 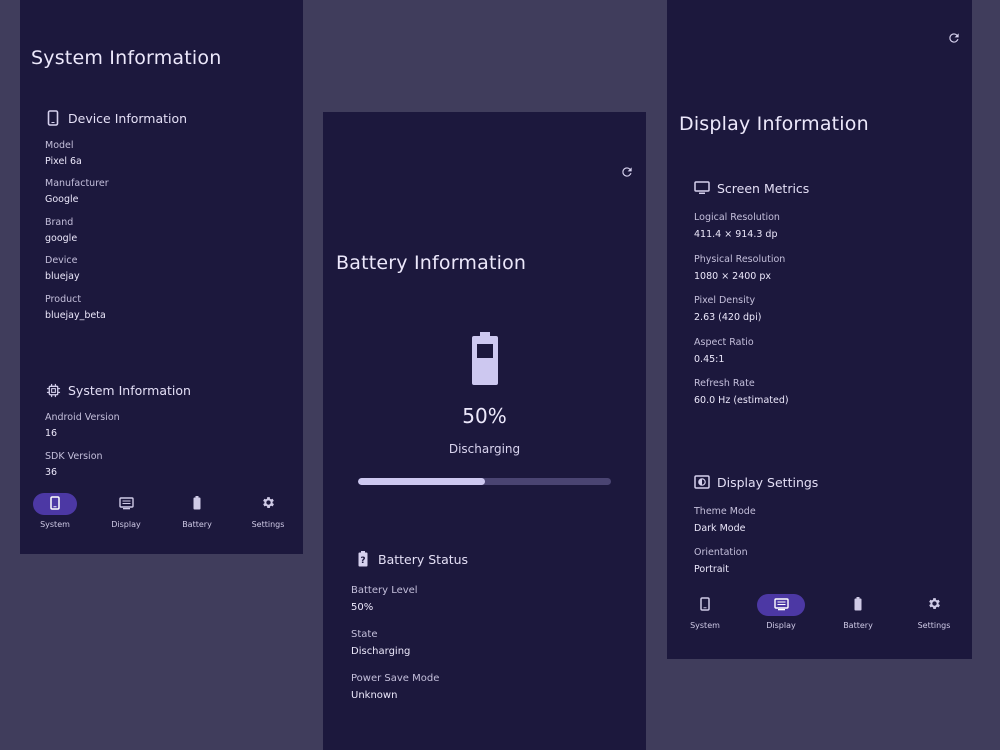 What do you see at coordinates (77, 191) in the screenshot?
I see `field-manufacturer: Manufacturer Google` at bounding box center [77, 191].